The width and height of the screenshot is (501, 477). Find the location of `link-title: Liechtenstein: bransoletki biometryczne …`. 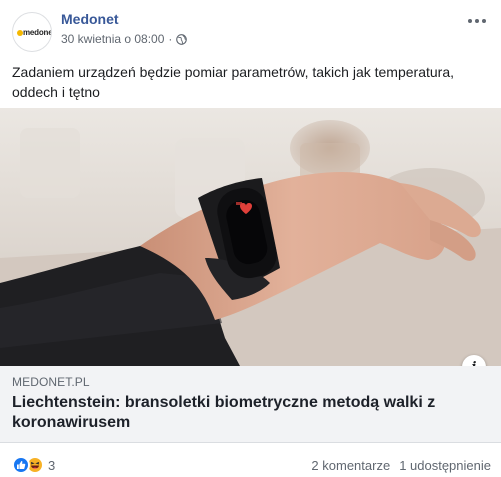

link-title: Liechtenstein: bransoletki biometryczne … is located at coordinates (232, 413).